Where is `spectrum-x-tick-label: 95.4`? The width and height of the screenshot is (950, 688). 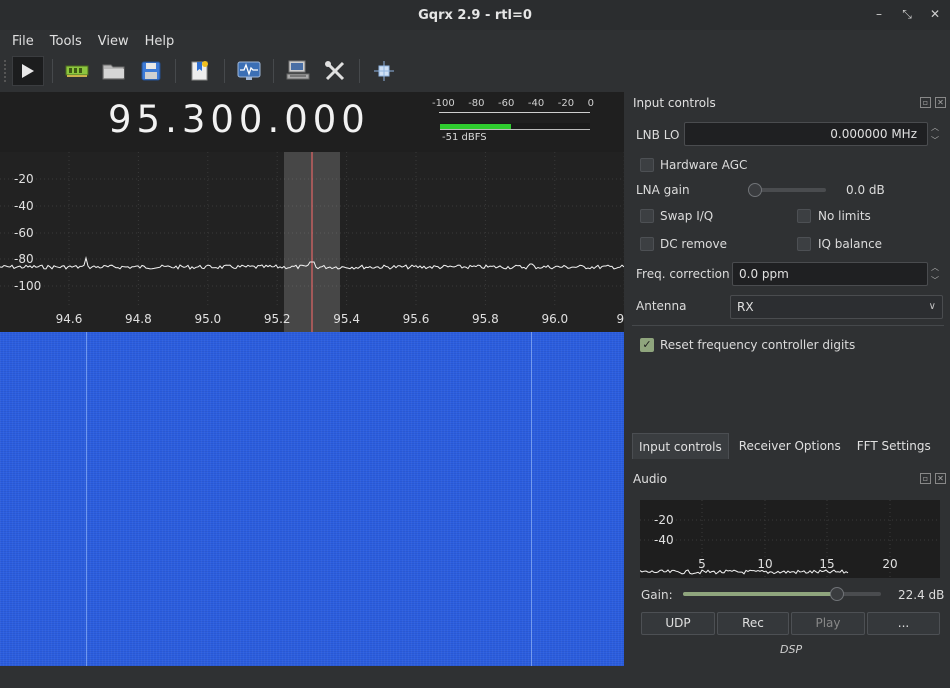
spectrum-x-tick-label: 95.4 is located at coordinates (346, 319).